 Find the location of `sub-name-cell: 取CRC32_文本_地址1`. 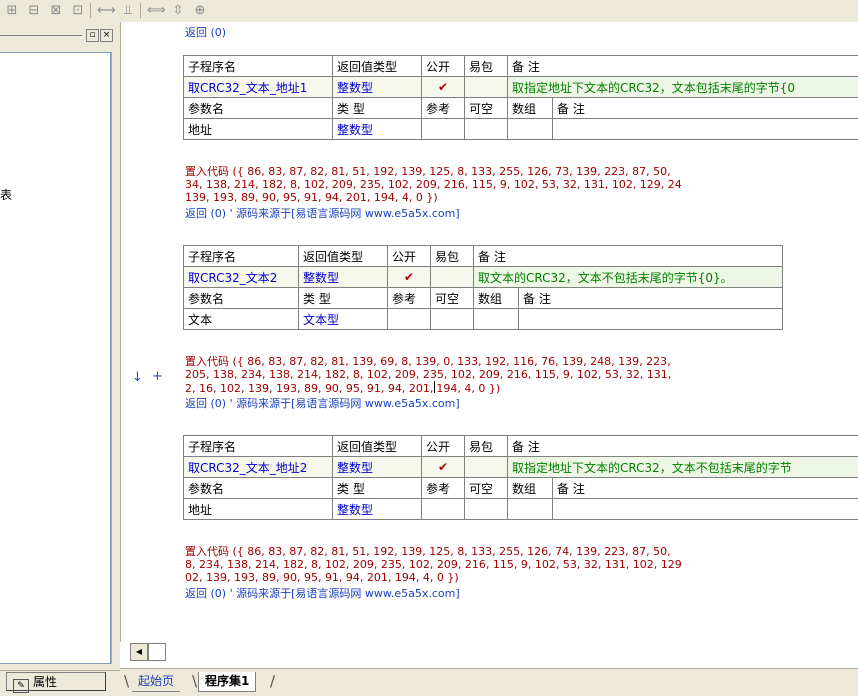

sub-name-cell: 取CRC32_文本_地址1 is located at coordinates (258, 87).